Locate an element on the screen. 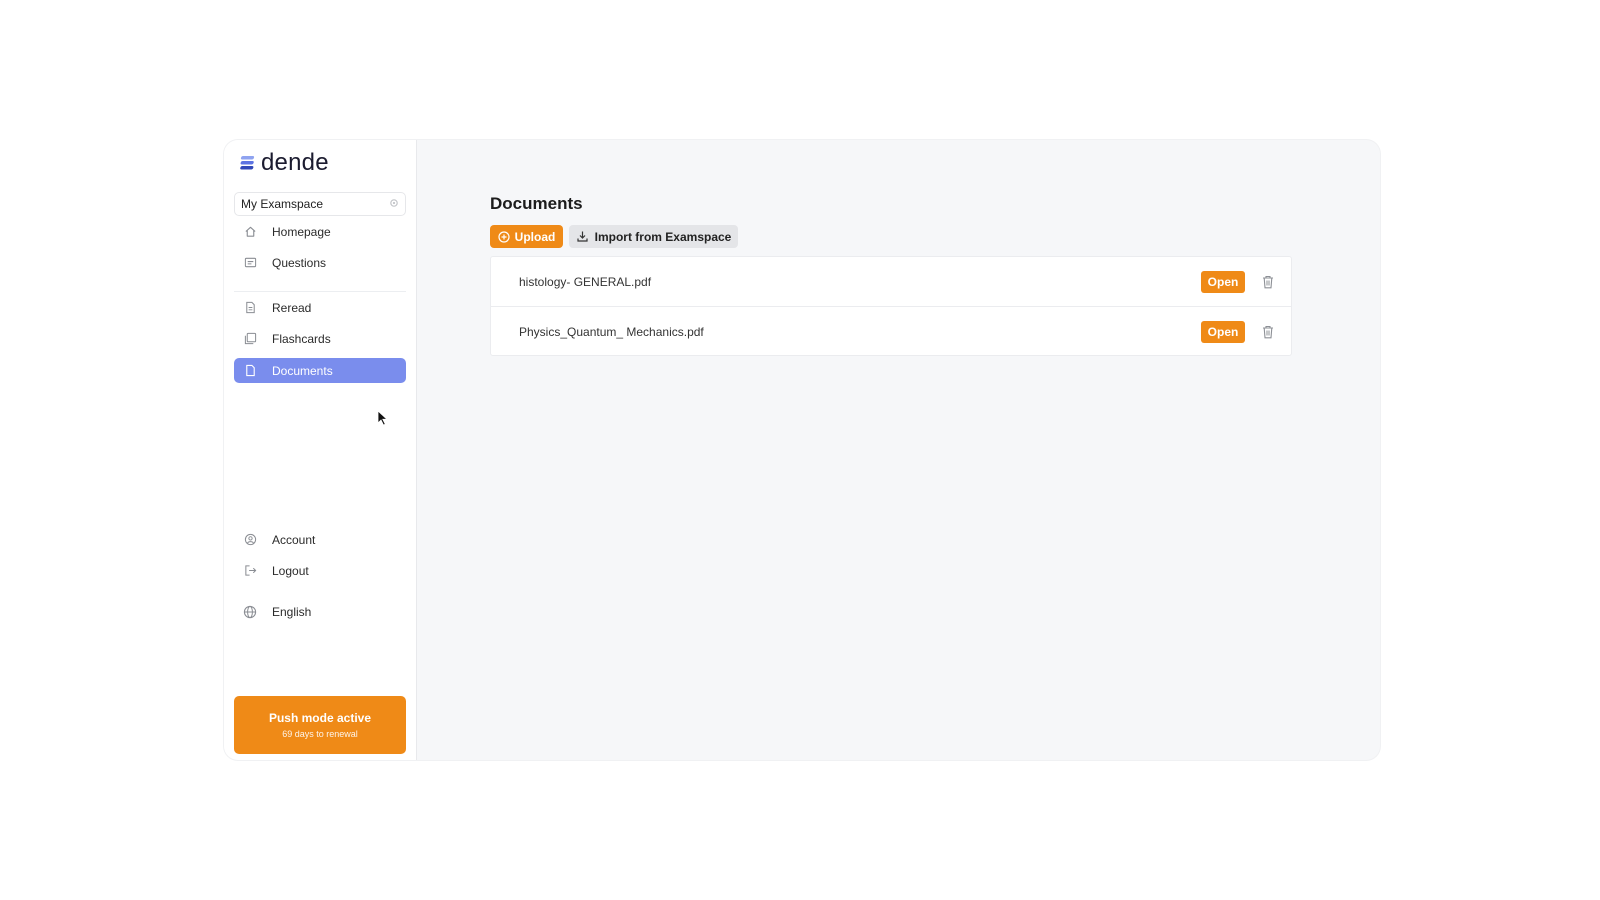 Image resolution: width=1600 pixels, height=900 pixels. push-mode-title: Push mode active is located at coordinates (320, 718).